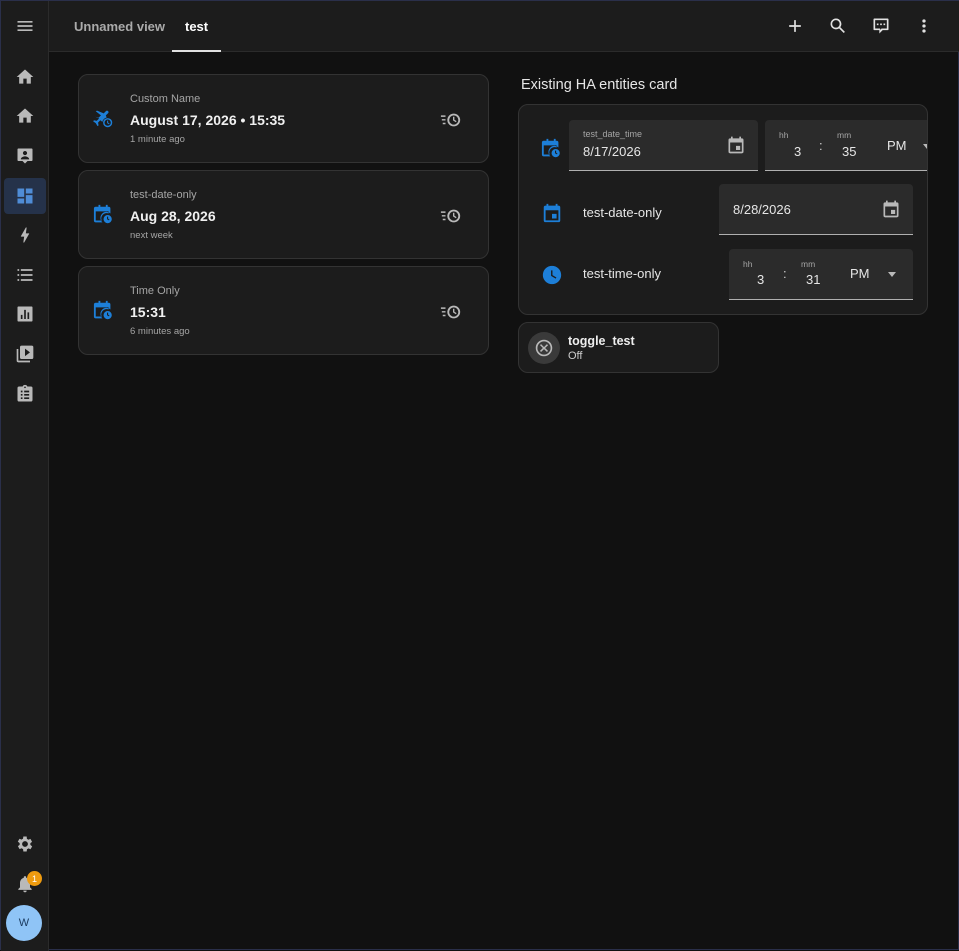 The image size is (959, 951). What do you see at coordinates (663, 145) in the screenshot?
I see `datetime-date-field: test_date_time 8/17/2026` at bounding box center [663, 145].